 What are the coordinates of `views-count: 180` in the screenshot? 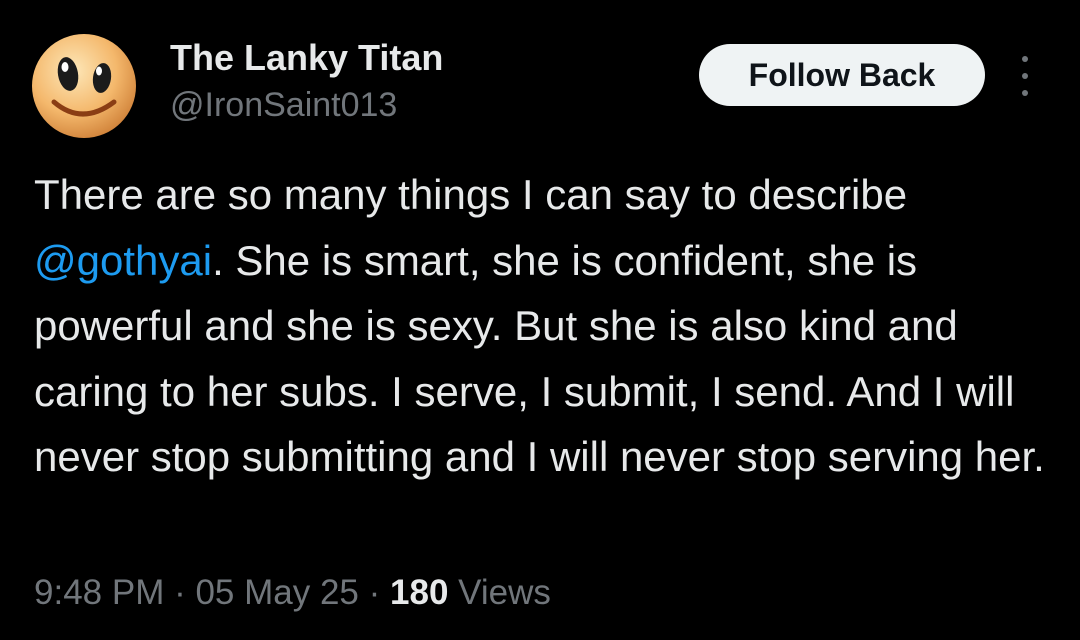 It's located at (419, 592).